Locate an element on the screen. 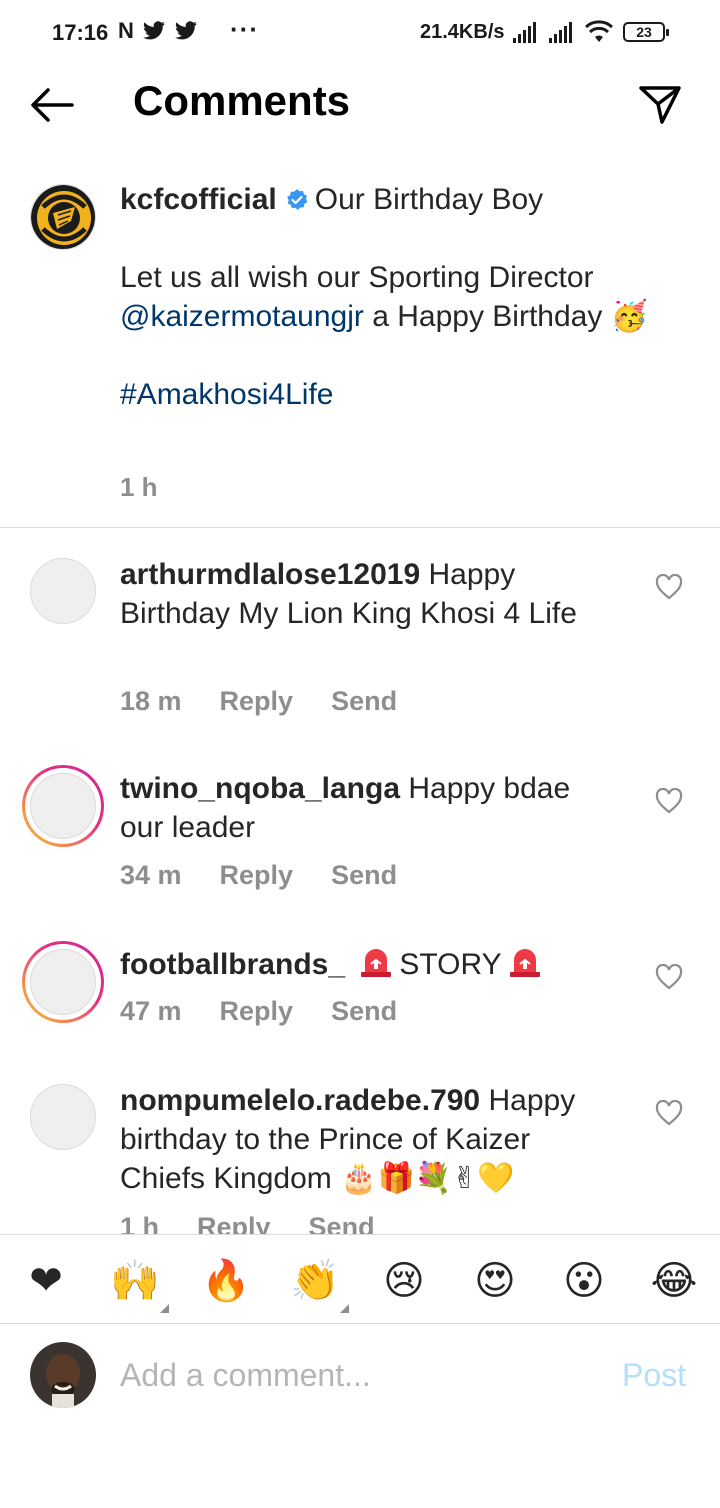  verified-badge-icon is located at coordinates (297, 199).